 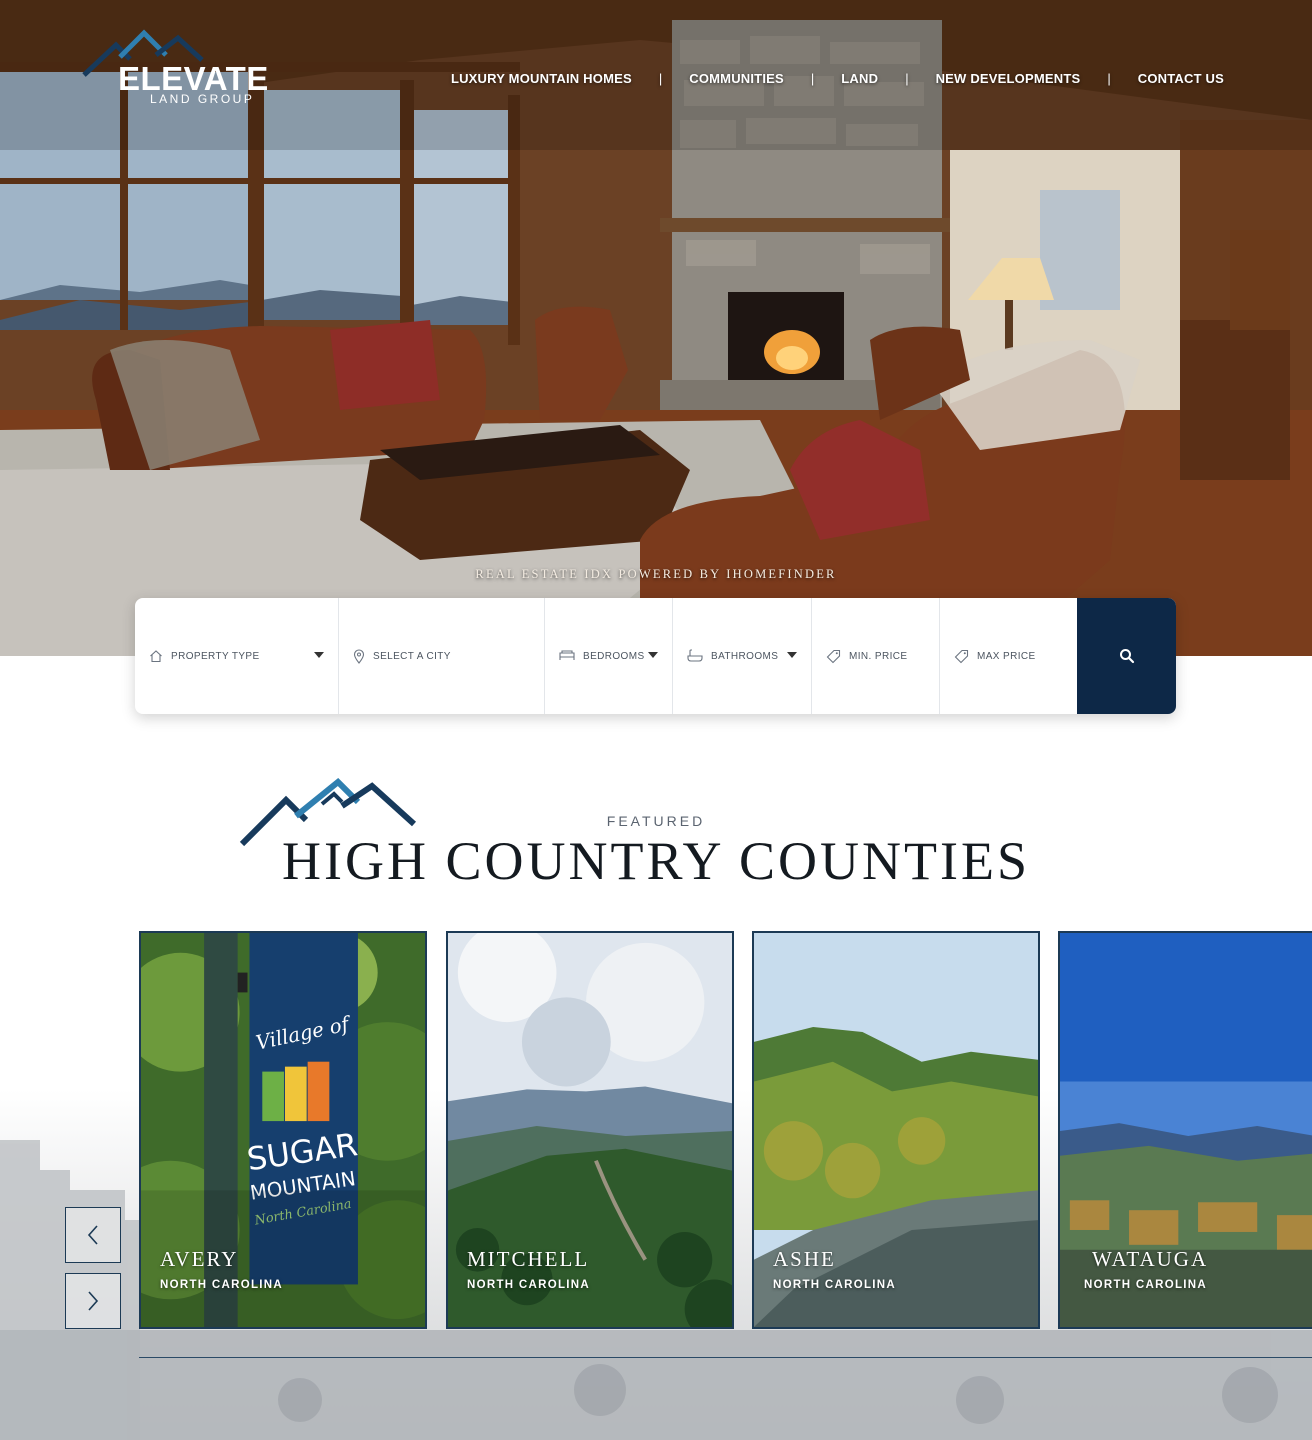 I want to click on carousel-next-button, so click(x=93, y=1301).